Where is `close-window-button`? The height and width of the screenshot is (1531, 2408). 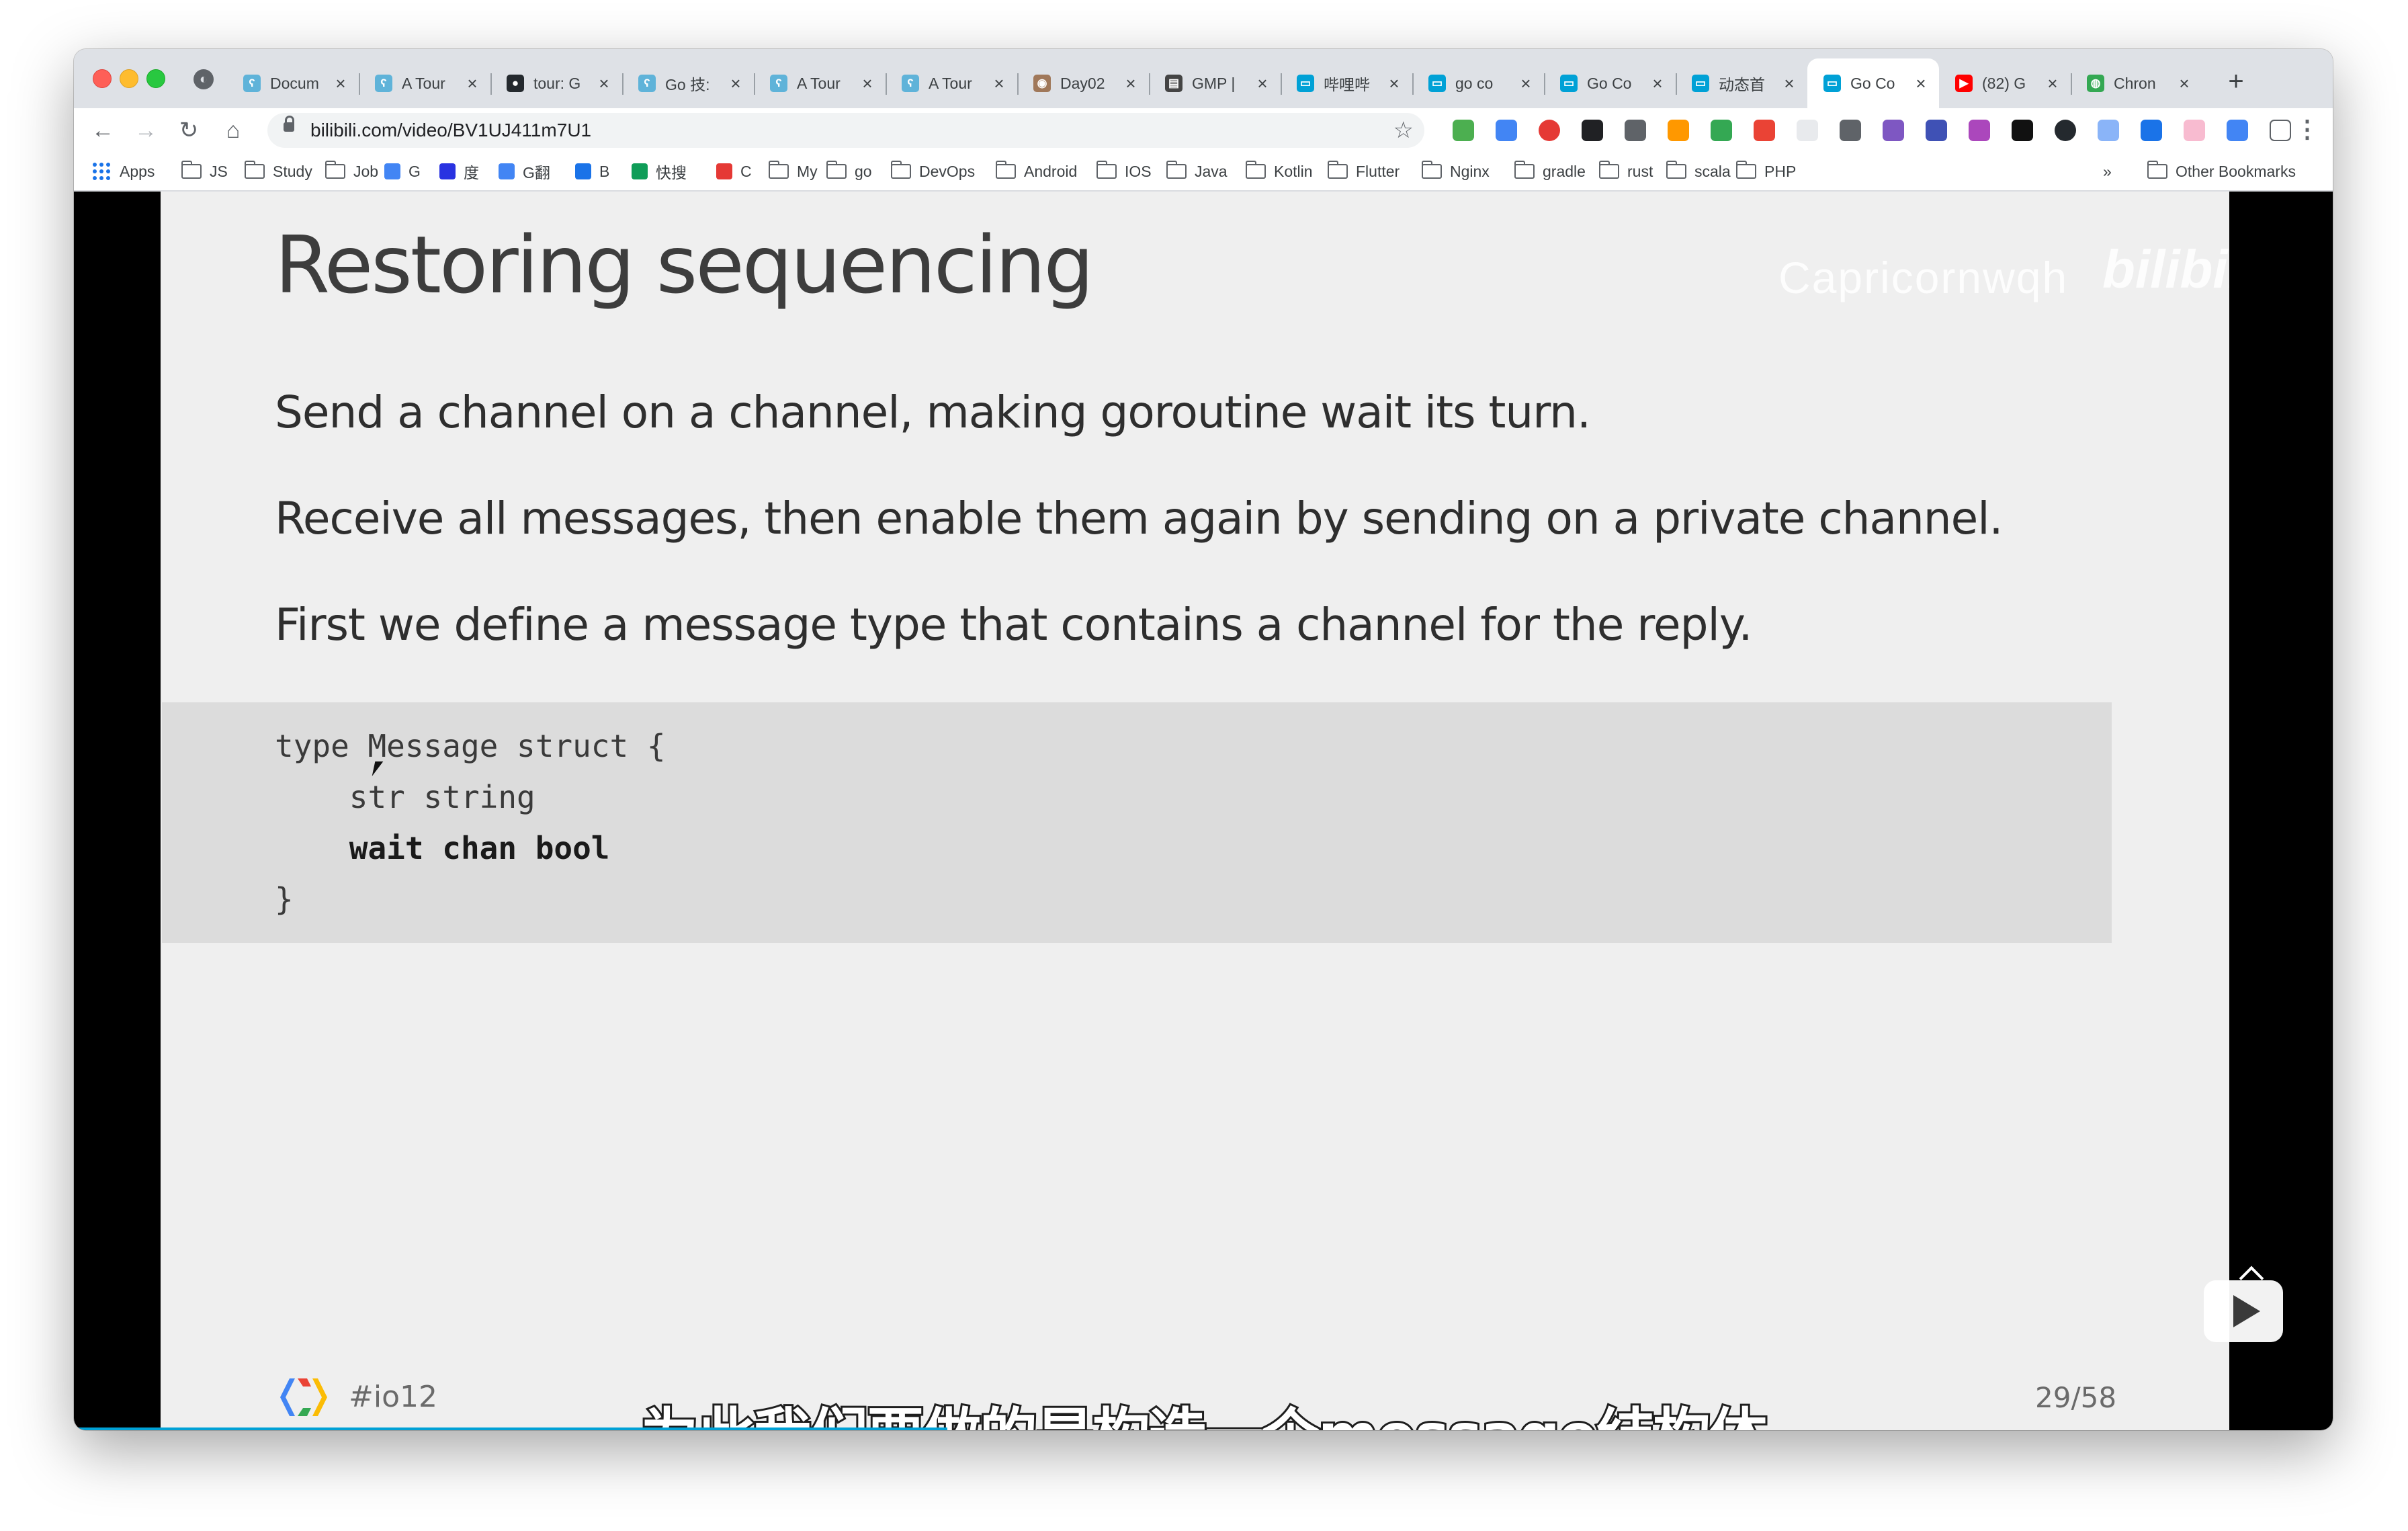
close-window-button is located at coordinates (102, 78).